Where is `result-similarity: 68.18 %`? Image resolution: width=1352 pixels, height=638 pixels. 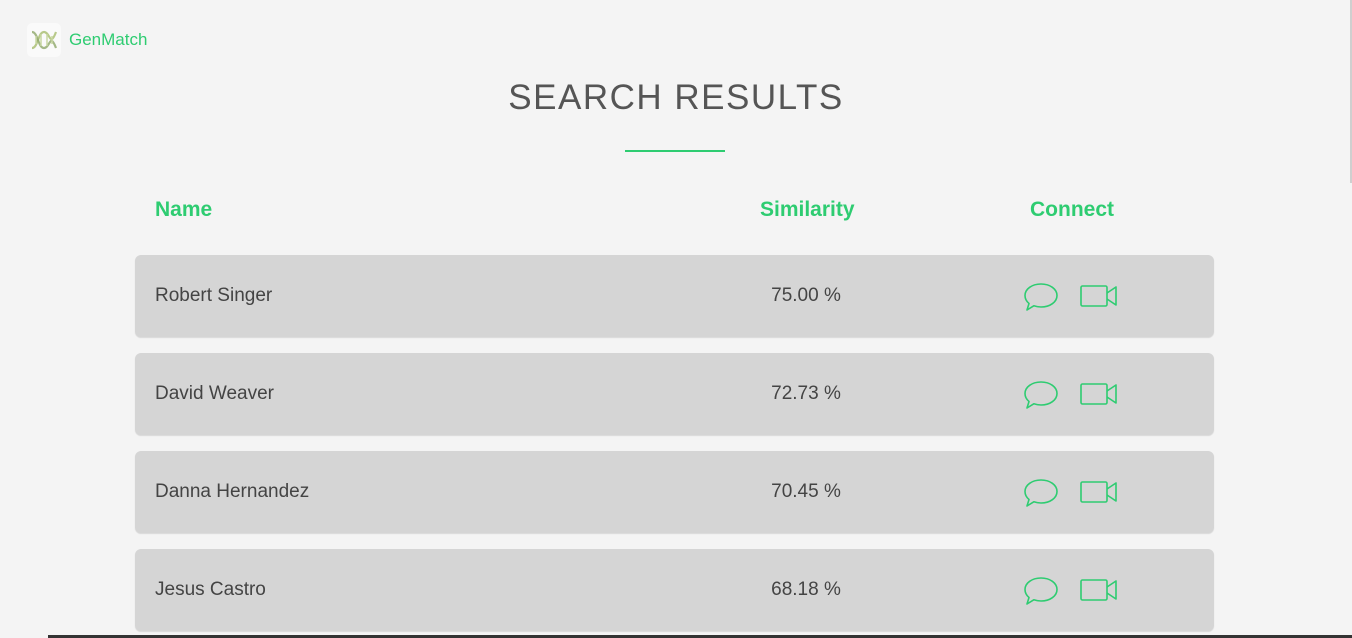 result-similarity: 68.18 % is located at coordinates (806, 589).